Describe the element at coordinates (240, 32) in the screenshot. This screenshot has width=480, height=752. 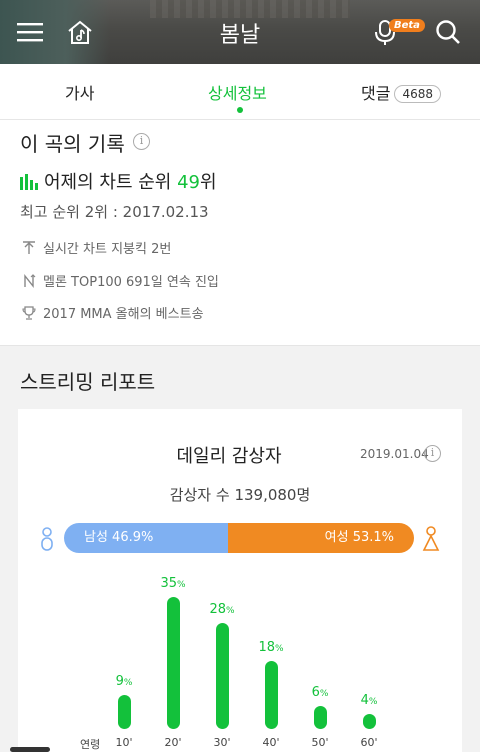
I see `header: 봄날 Beta` at that location.